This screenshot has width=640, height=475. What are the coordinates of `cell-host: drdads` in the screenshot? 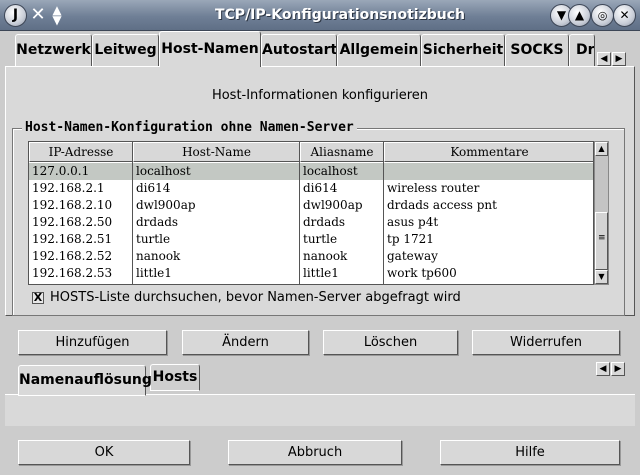 It's located at (157, 222).